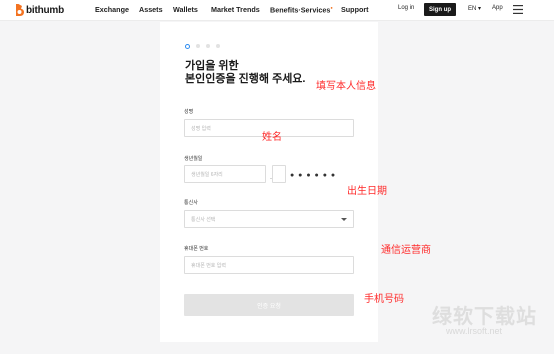 The height and width of the screenshot is (354, 554). I want to click on annotation-phone: 手机号码, so click(384, 299).